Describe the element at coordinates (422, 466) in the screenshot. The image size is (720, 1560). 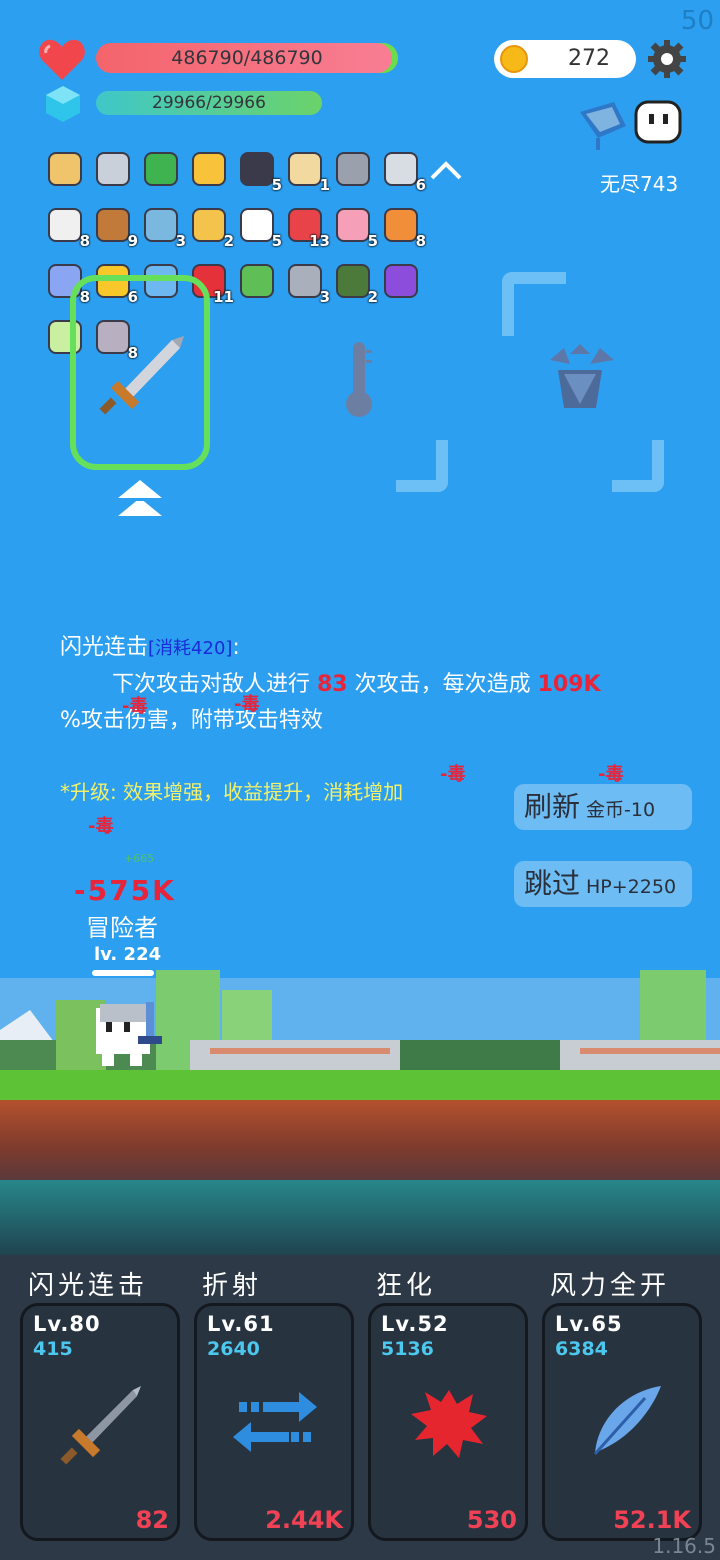
I see `target-corner-bl` at that location.